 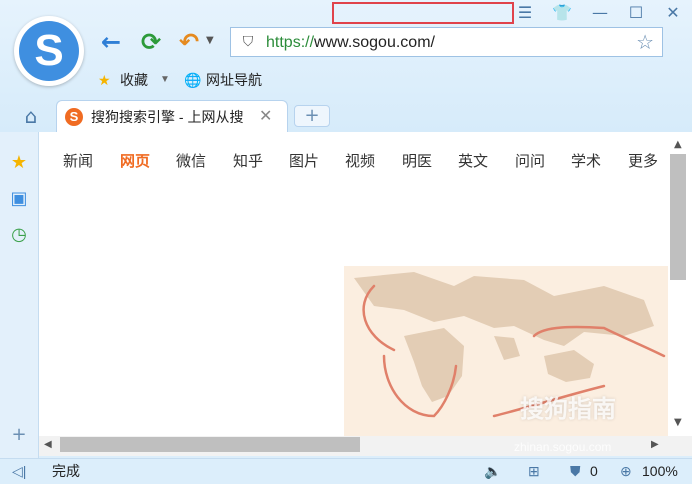 What do you see at coordinates (678, 423) in the screenshot?
I see `scroll-down-icon: ▼` at bounding box center [678, 423].